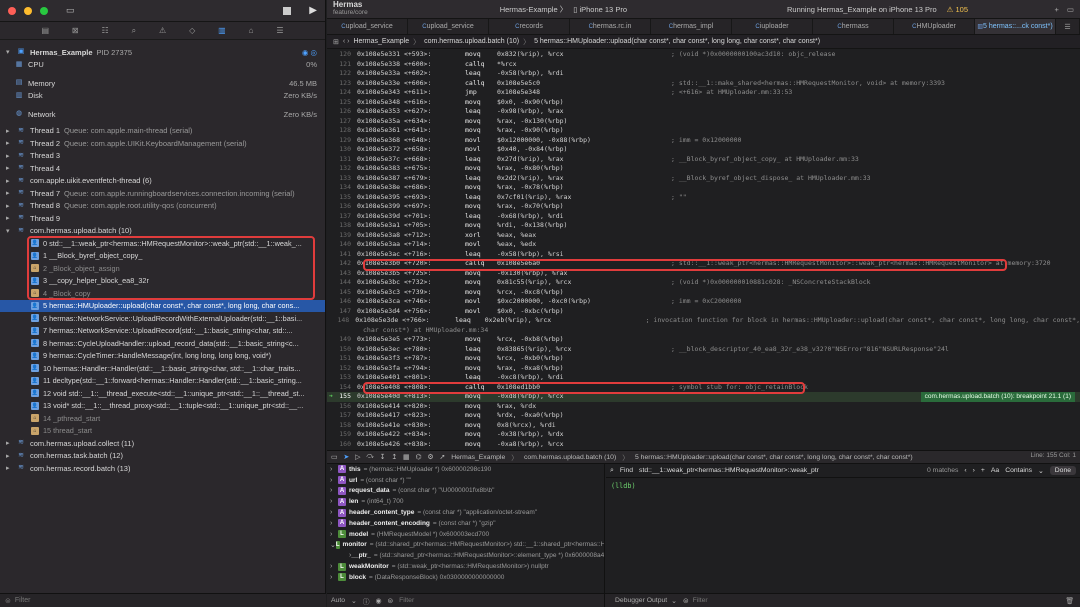  What do you see at coordinates (336, 42) in the screenshot?
I see `jump-grid-icon: ⊞` at bounding box center [336, 42].